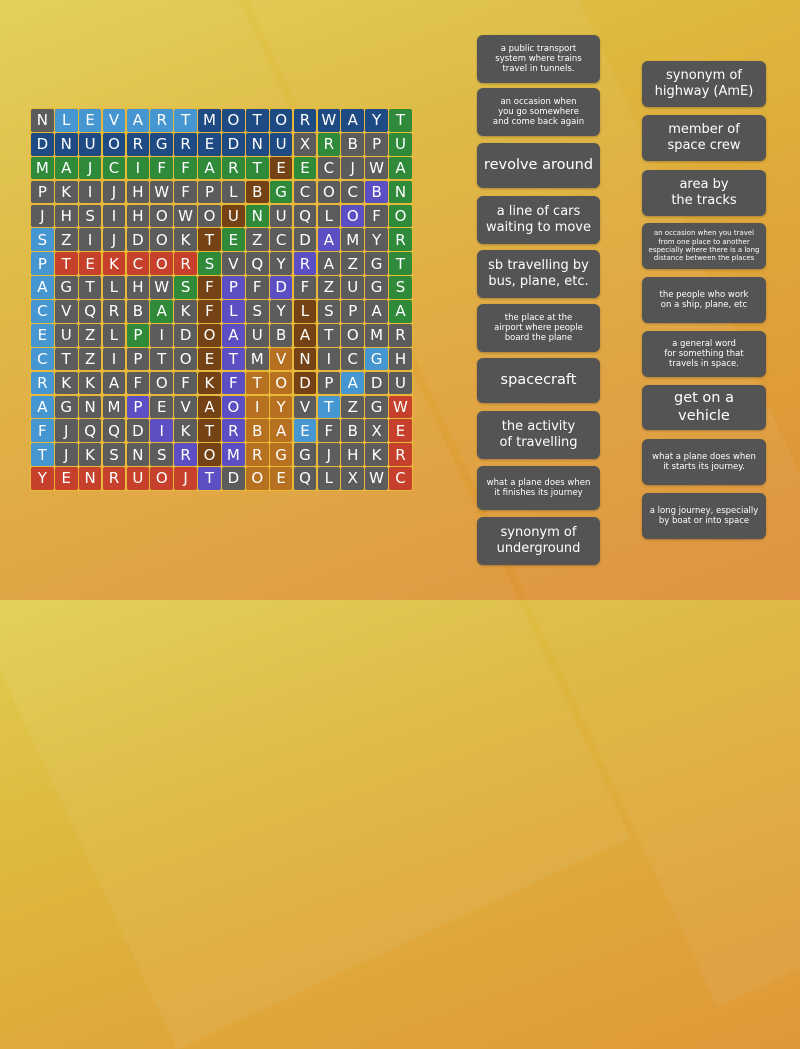 The width and height of the screenshot is (800, 1049). What do you see at coordinates (704, 138) in the screenshot?
I see `clue-card: member of space crew` at bounding box center [704, 138].